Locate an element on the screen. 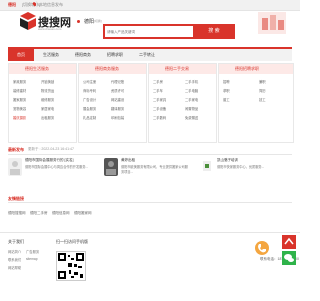 This screenshot has height=301, width=320. footer-about-title: 关于我们 is located at coordinates (16, 241).